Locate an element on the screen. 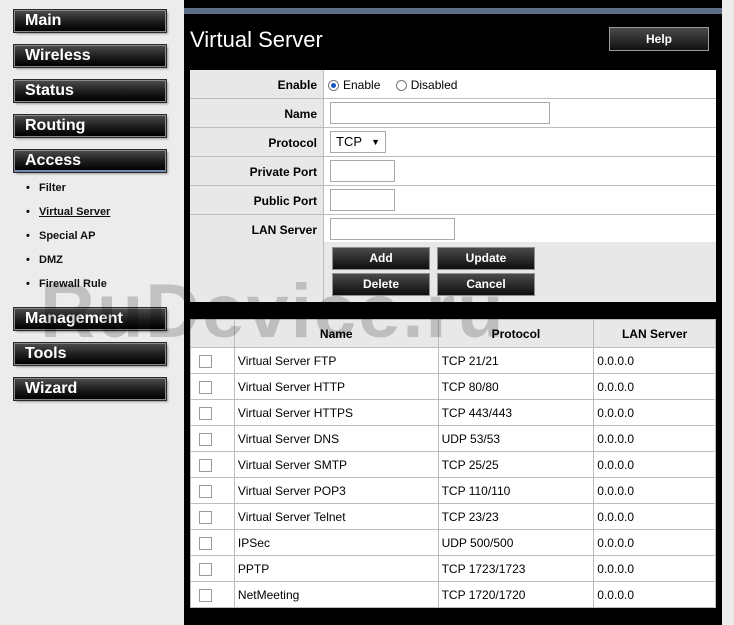  name-row: Name is located at coordinates (453, 113).